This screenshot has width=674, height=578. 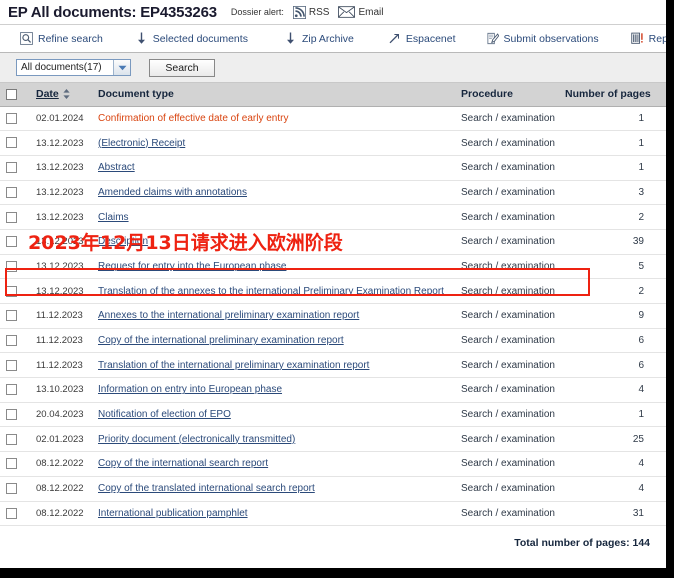 I want to click on select-all-checkbox, so click(x=11, y=94).